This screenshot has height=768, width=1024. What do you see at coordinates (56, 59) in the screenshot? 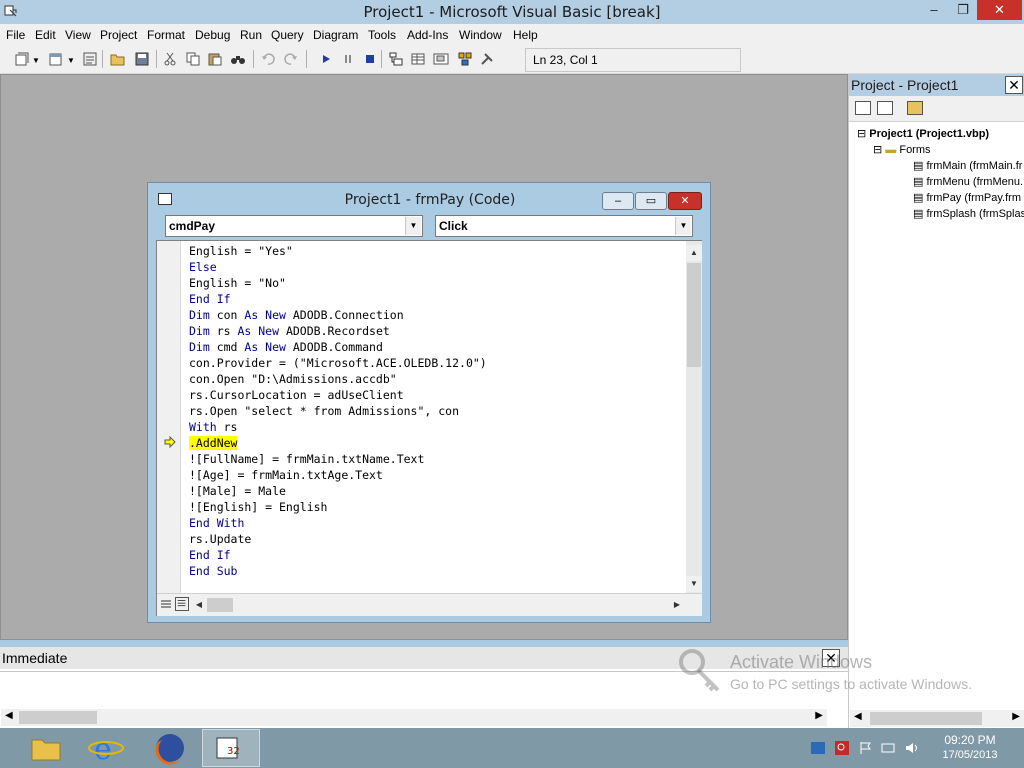
I see `add-form-icon` at bounding box center [56, 59].